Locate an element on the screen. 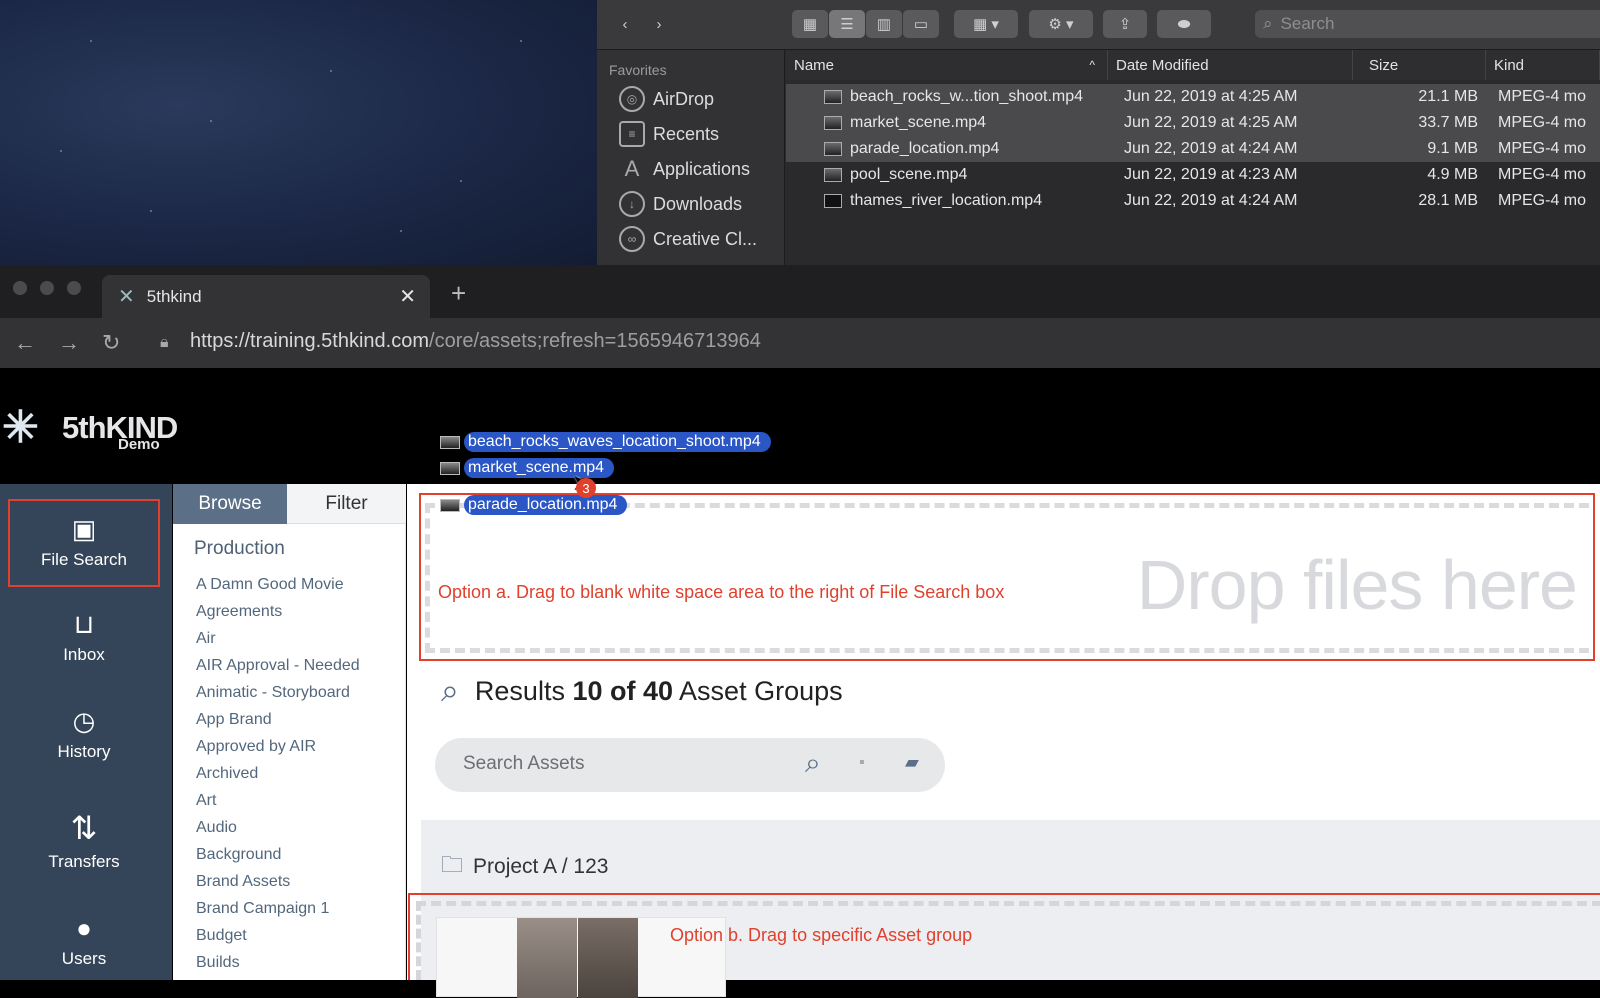 Image resolution: width=1600 pixels, height=998 pixels. asset-group-title: 🗀︎ Project A / 123 is located at coordinates (524, 867).